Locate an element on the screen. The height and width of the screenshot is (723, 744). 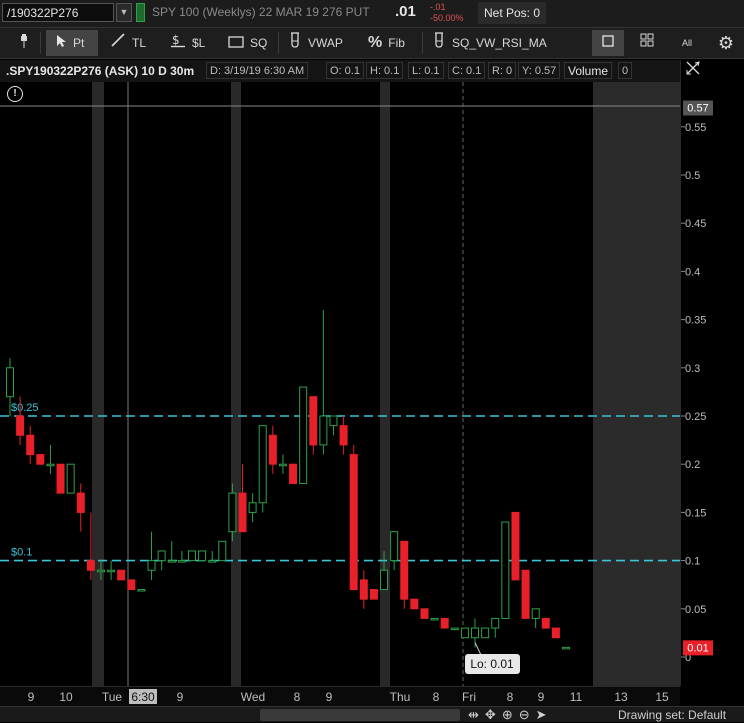
bar-low: L: 0.1 is located at coordinates (426, 70).